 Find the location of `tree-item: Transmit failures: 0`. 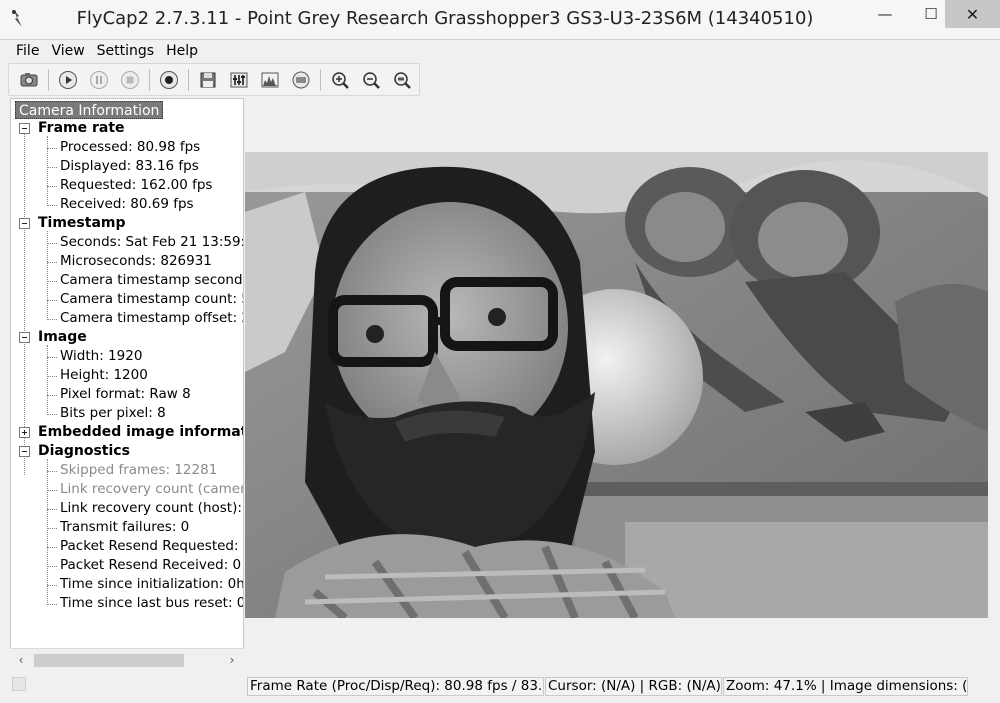

tree-item: Transmit failures: 0 is located at coordinates (127, 527).